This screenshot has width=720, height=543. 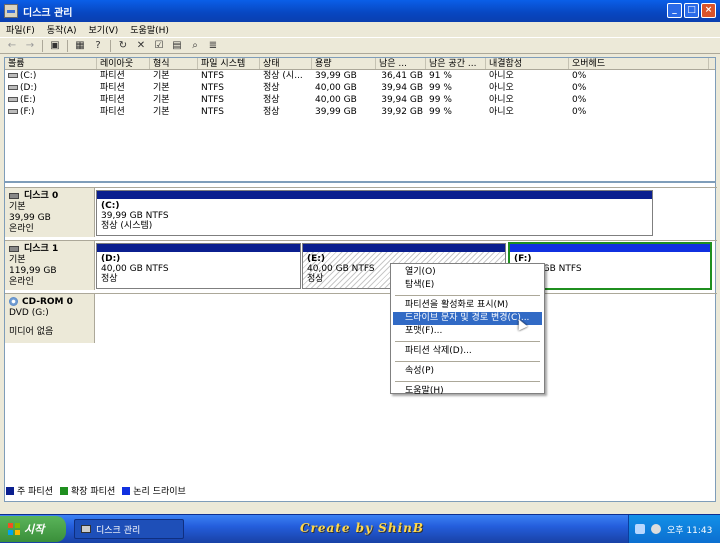 What do you see at coordinates (501, 100) in the screenshot?
I see `cell-fault-tolerance: 아니오` at bounding box center [501, 100].